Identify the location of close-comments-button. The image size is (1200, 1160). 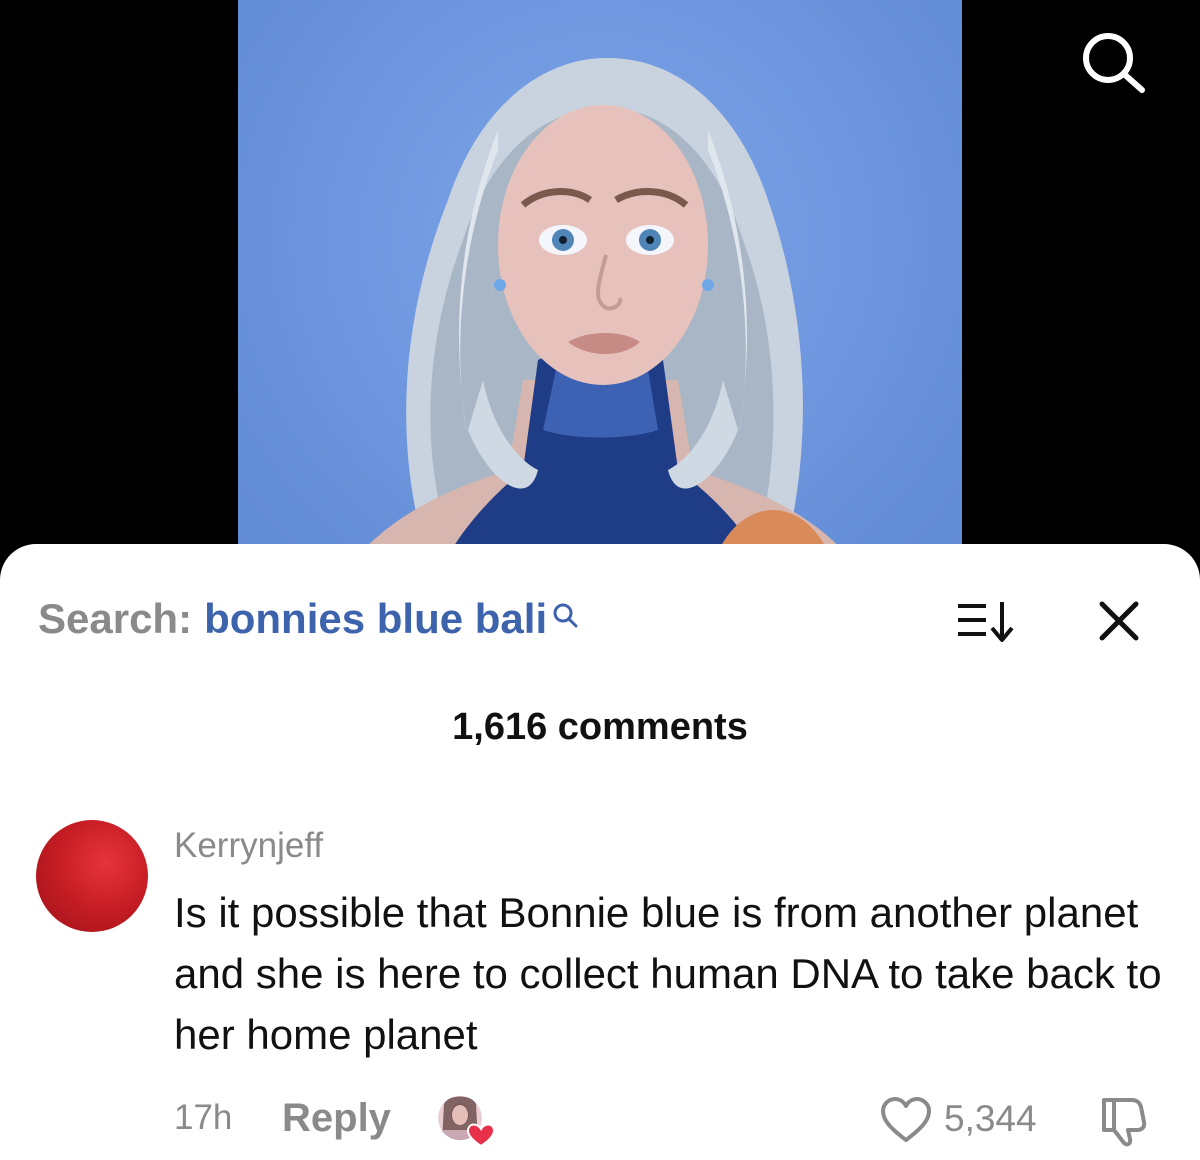
(1119, 621).